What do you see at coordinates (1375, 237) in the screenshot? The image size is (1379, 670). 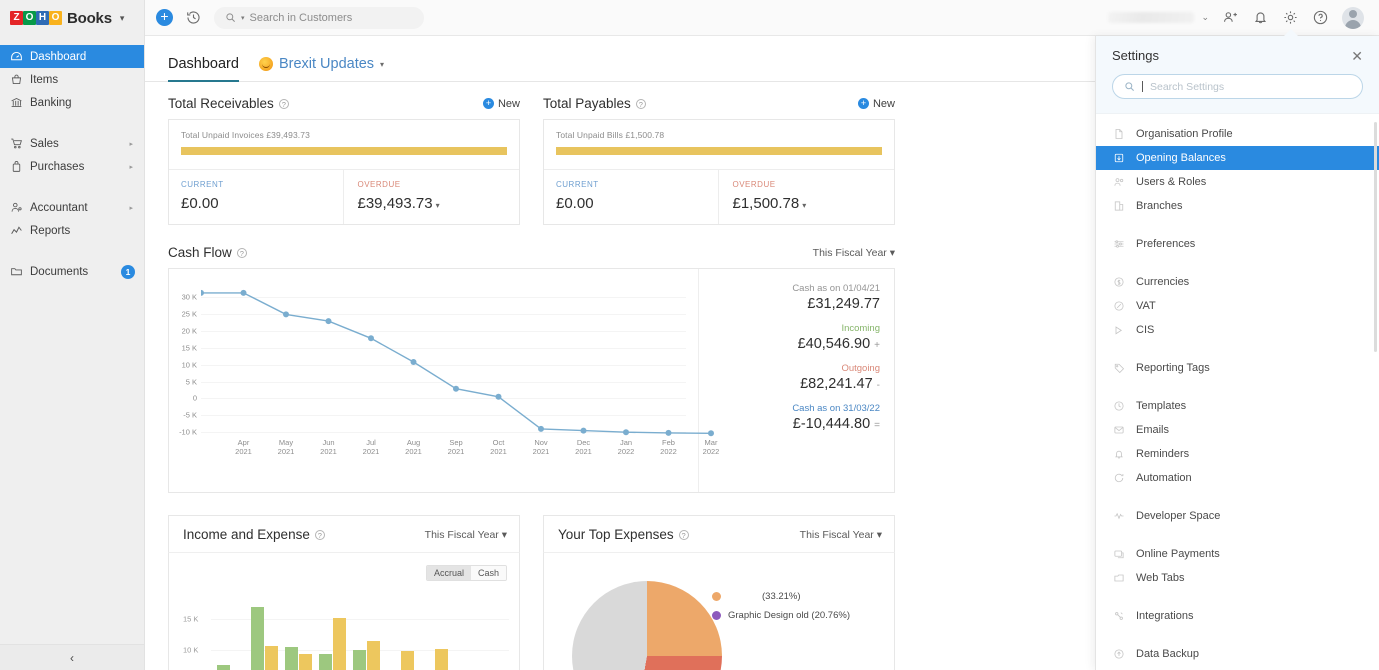 I see `scrollbar` at bounding box center [1375, 237].